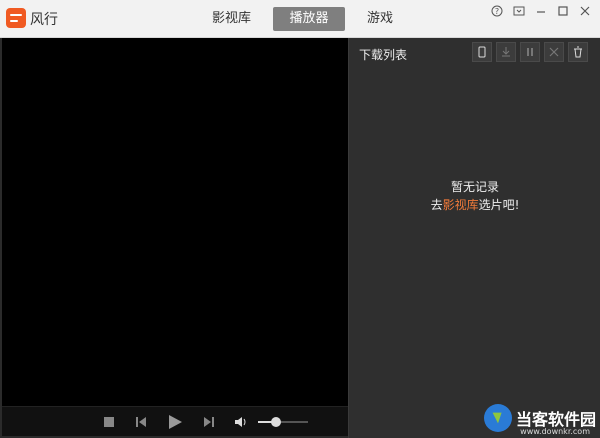  What do you see at coordinates (275, 422) in the screenshot?
I see `volume-slider-handle` at bounding box center [275, 422].